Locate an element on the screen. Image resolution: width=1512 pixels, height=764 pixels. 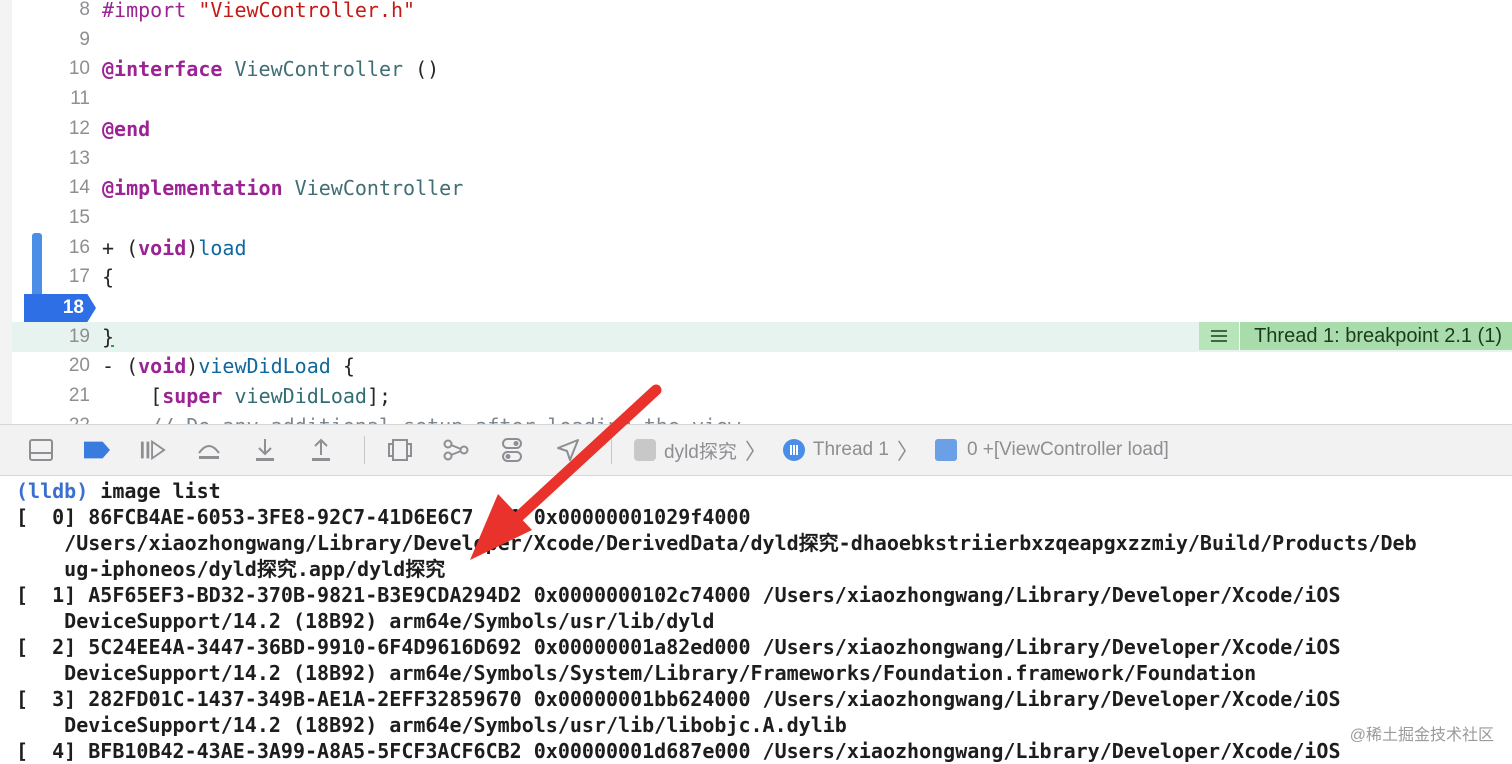
code-token: () is located at coordinates (421, 69).